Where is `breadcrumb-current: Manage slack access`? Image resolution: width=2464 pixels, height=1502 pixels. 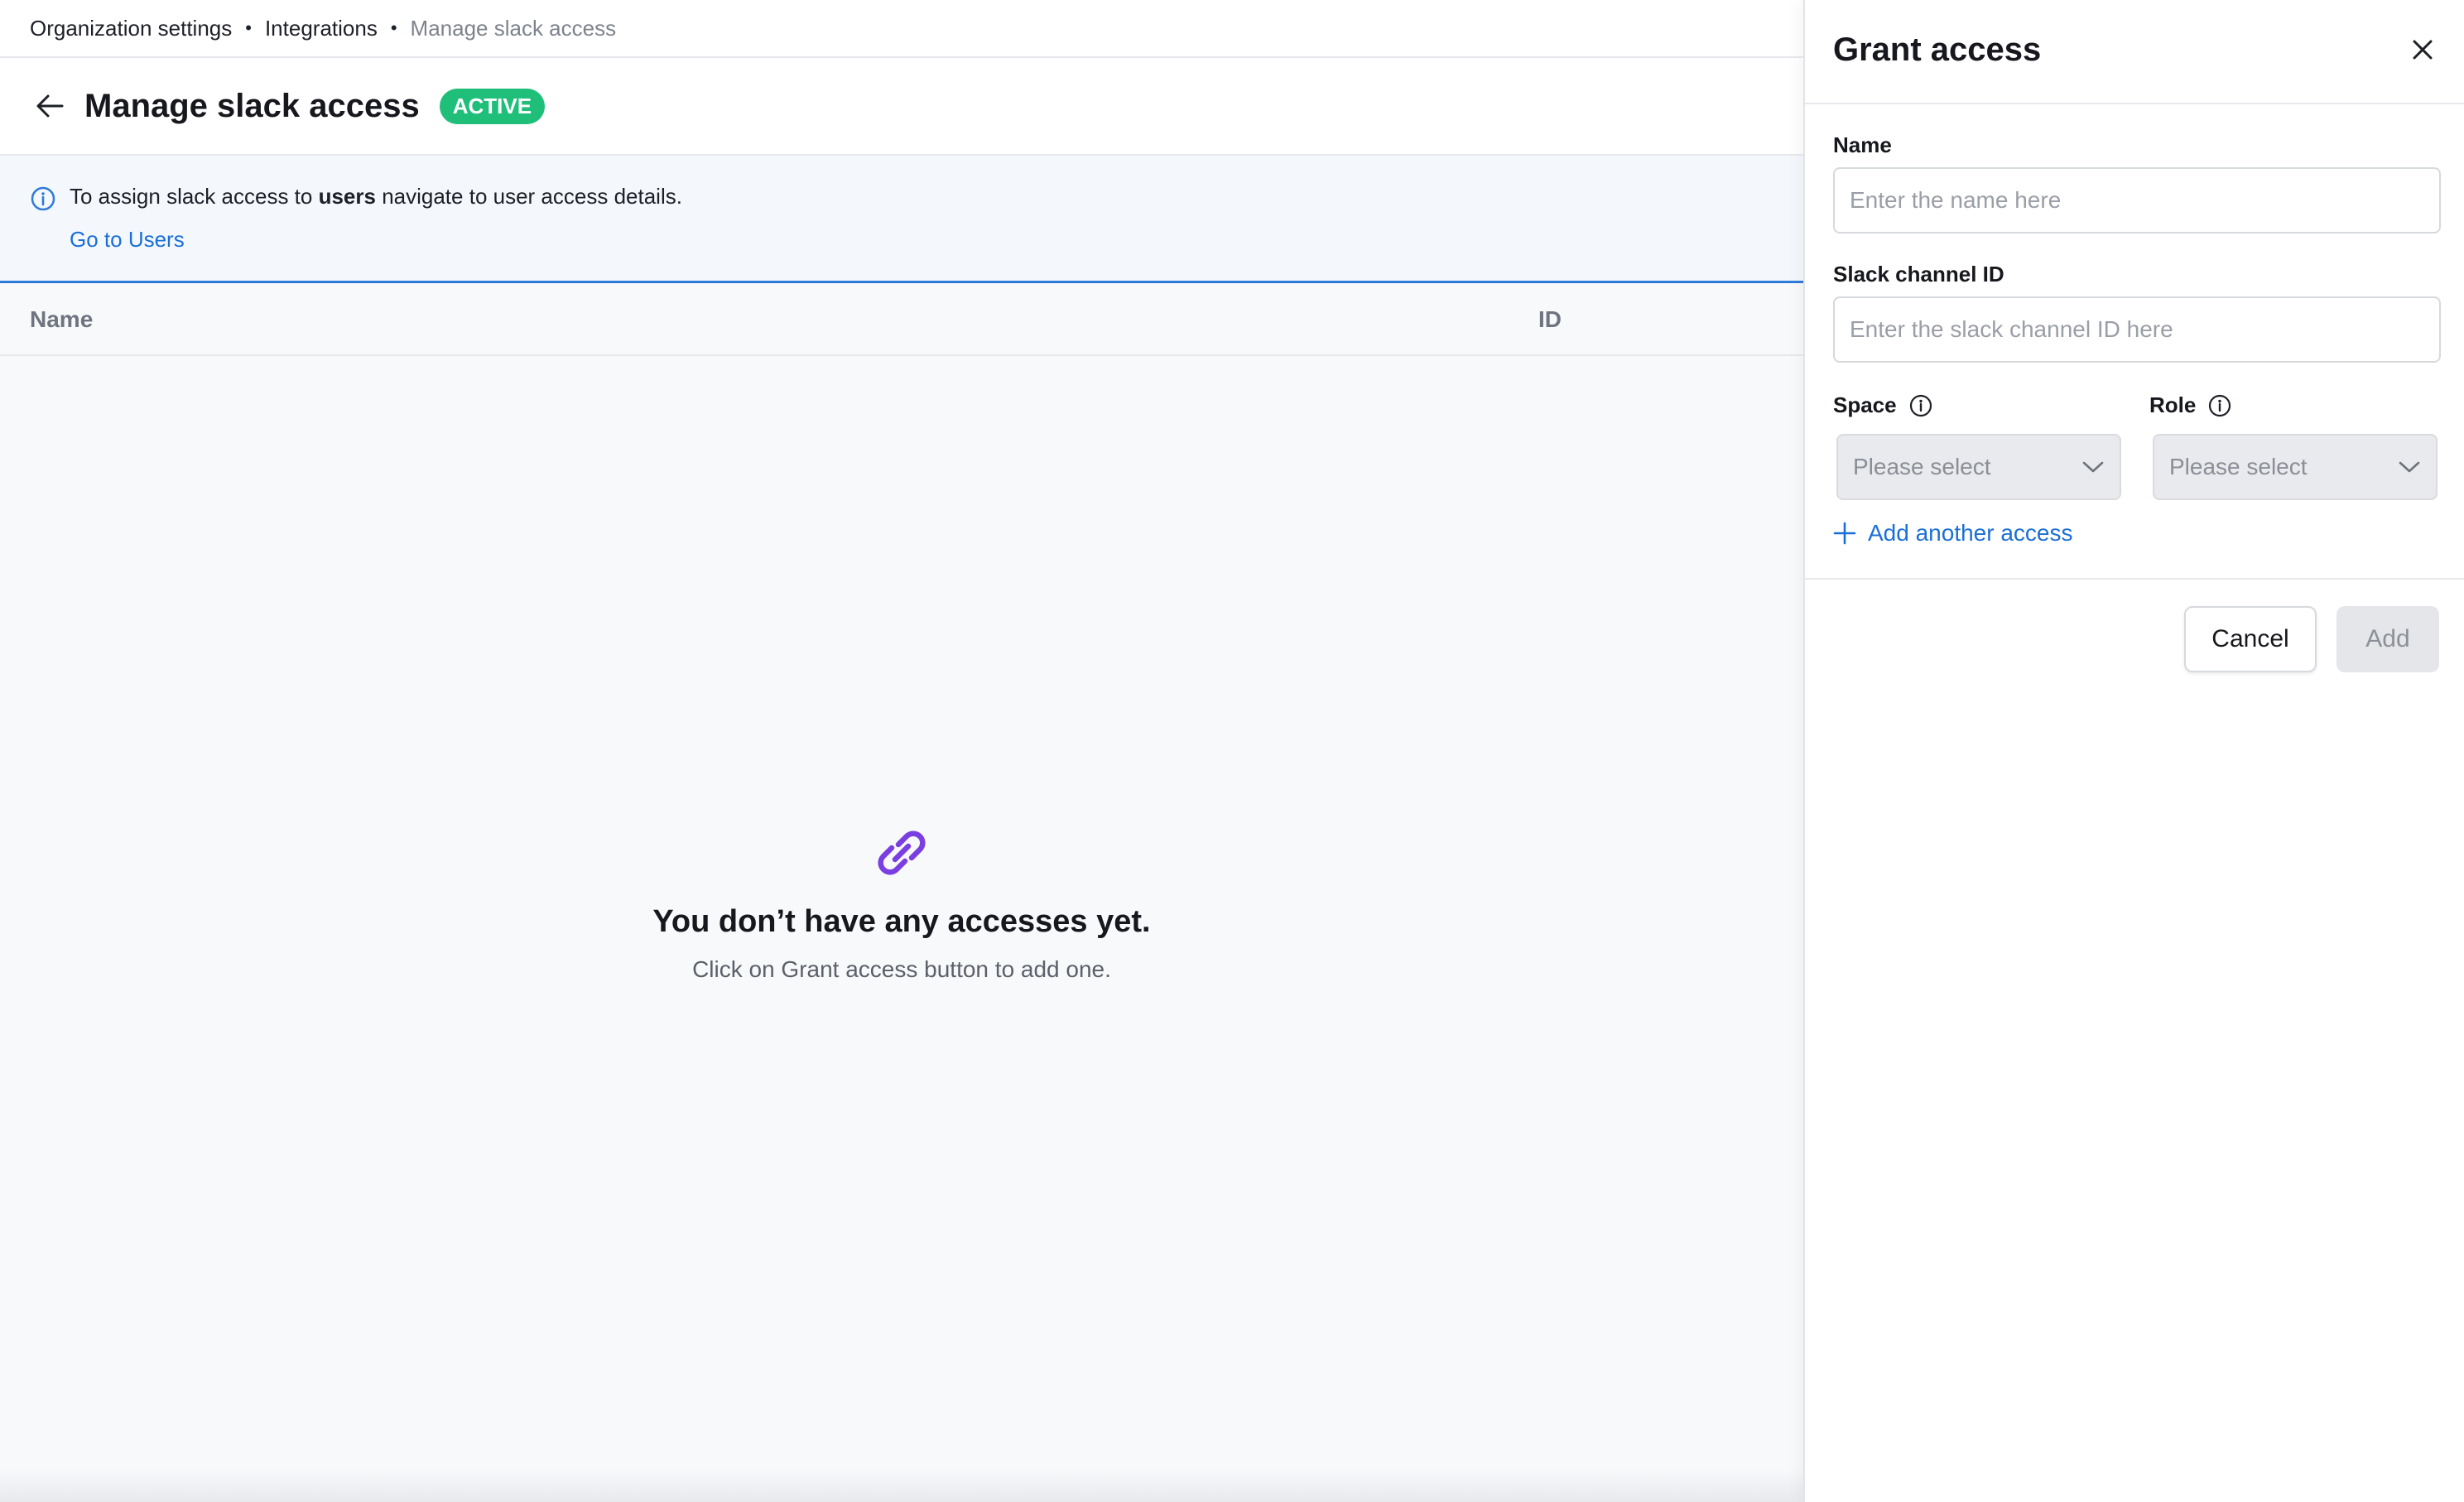
breadcrumb-current: Manage slack access is located at coordinates (513, 28).